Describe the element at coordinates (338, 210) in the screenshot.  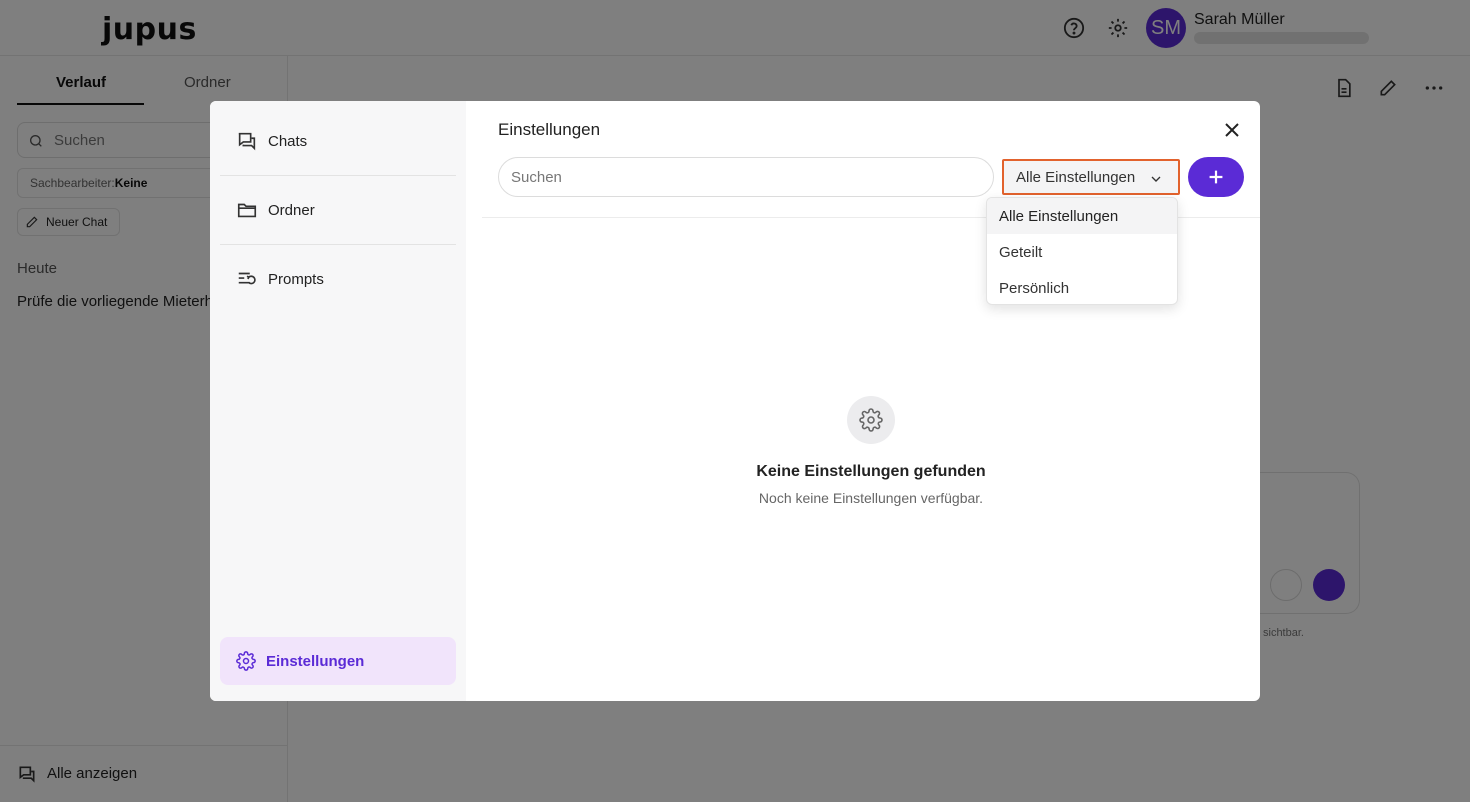
I see `nav-item-folders: Ordner` at that location.